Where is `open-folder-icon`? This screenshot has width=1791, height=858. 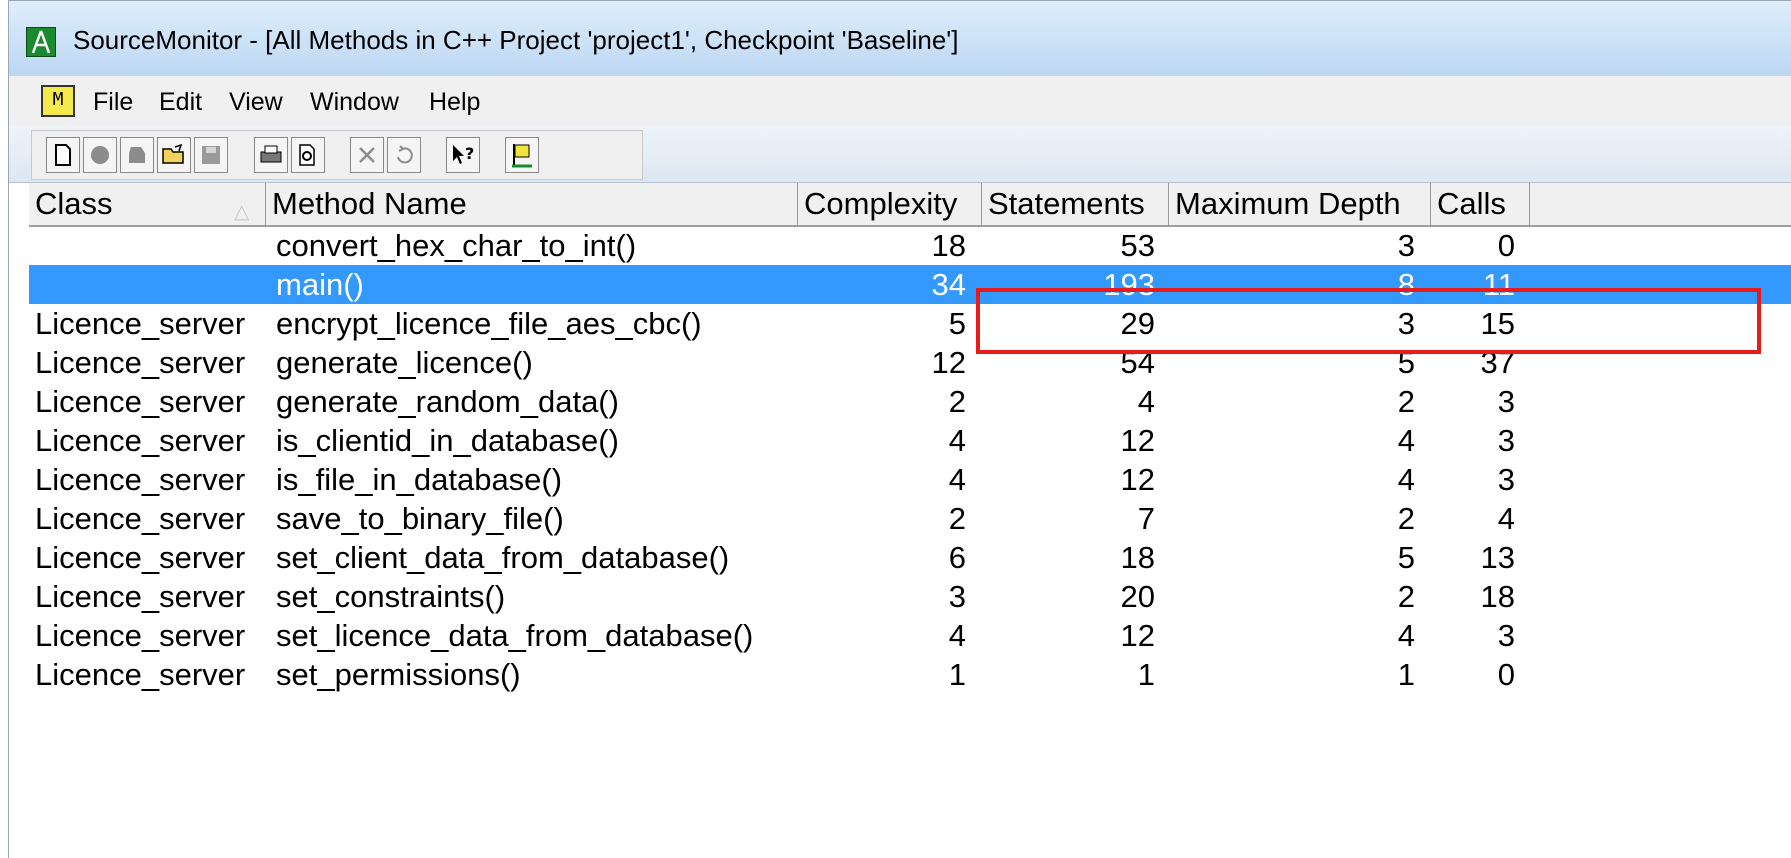 open-folder-icon is located at coordinates (174, 155).